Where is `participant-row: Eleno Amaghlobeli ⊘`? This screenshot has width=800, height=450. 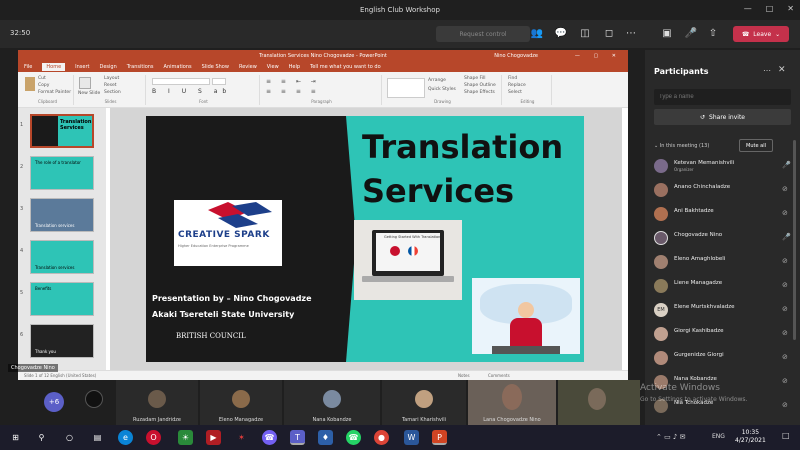
participant-row: Eleno Amaghlobeli ⊘ is located at coordinates (724, 262).